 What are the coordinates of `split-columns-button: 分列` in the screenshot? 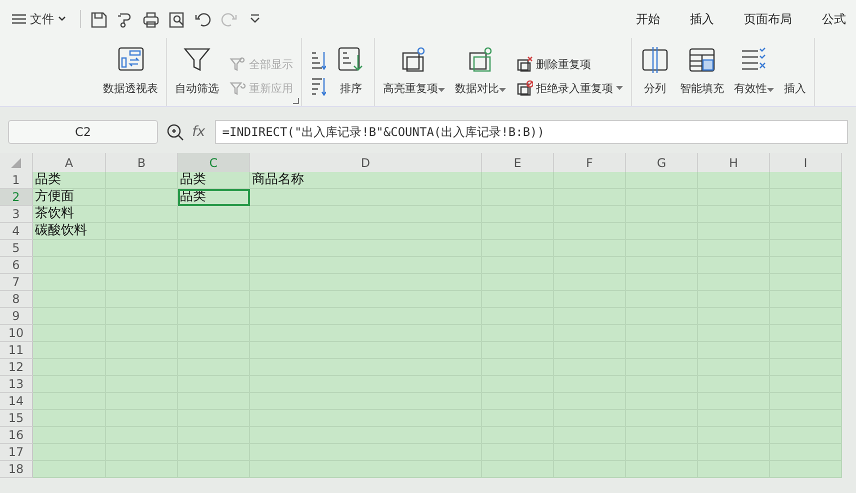 It's located at (655, 70).